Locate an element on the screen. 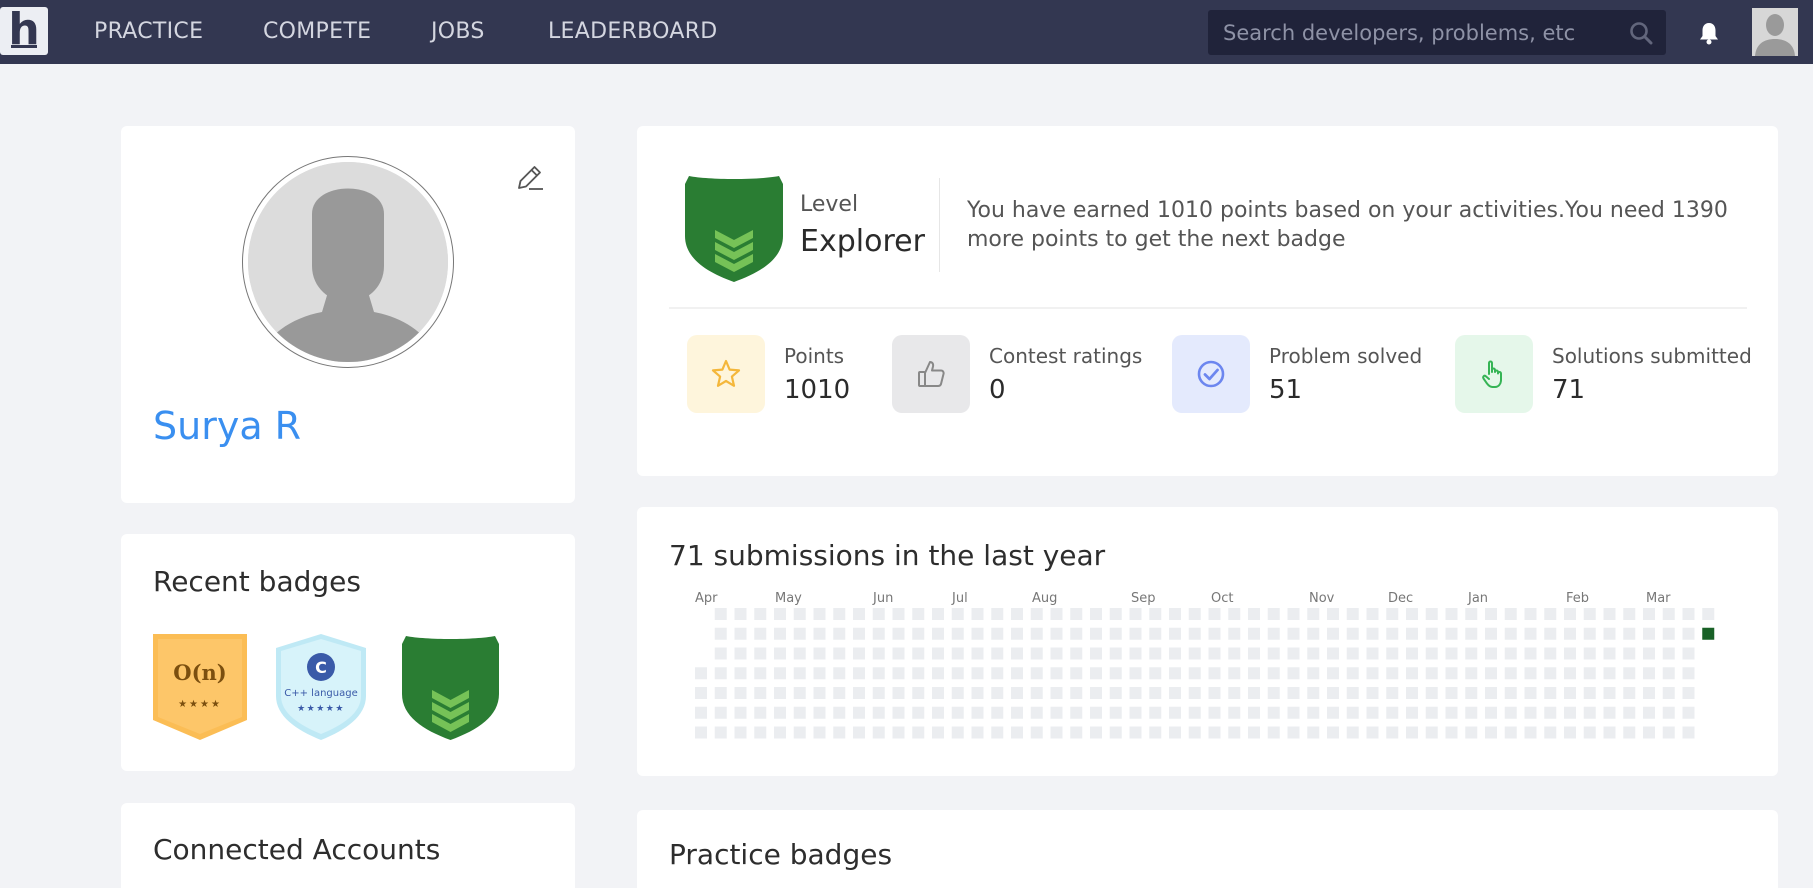 This screenshot has width=1813, height=888. search-icon is located at coordinates (1641, 33).